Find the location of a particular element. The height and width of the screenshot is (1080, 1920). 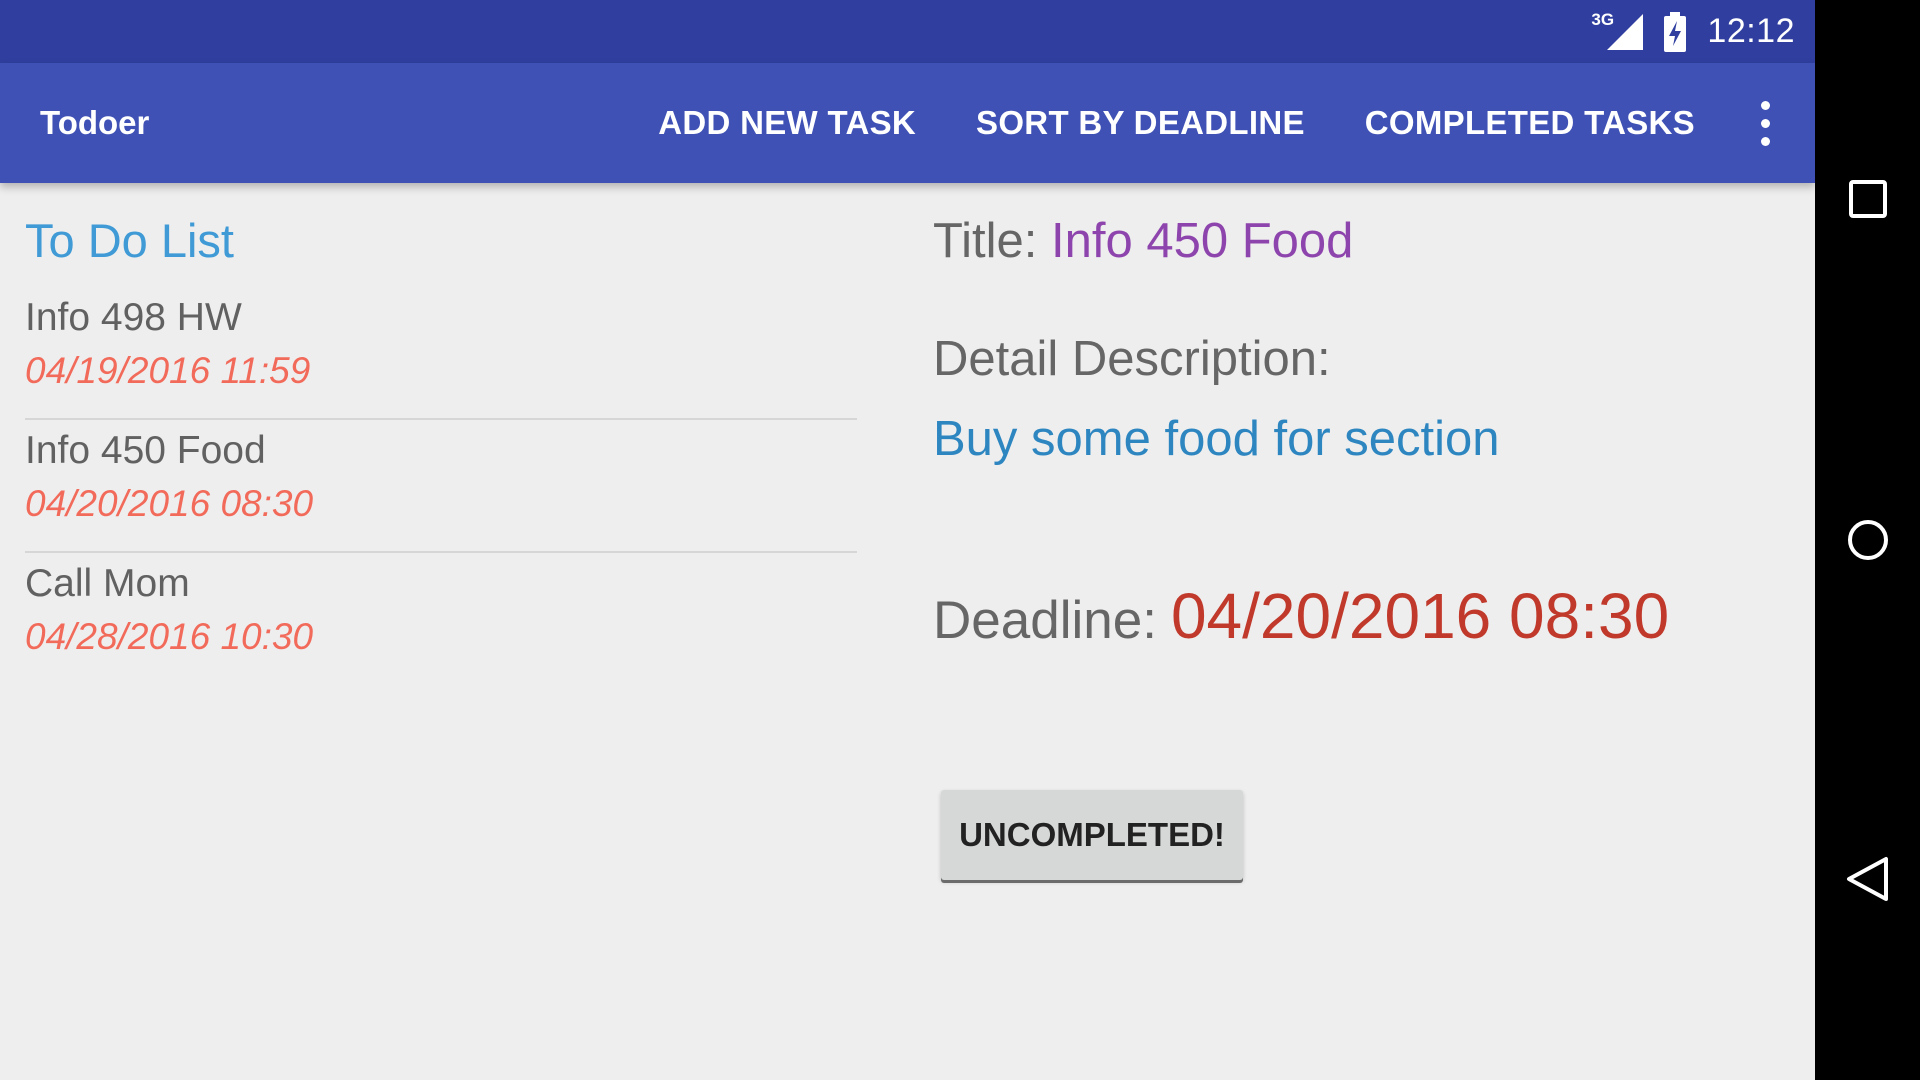

task-name: Info 498 HW is located at coordinates (133, 317).